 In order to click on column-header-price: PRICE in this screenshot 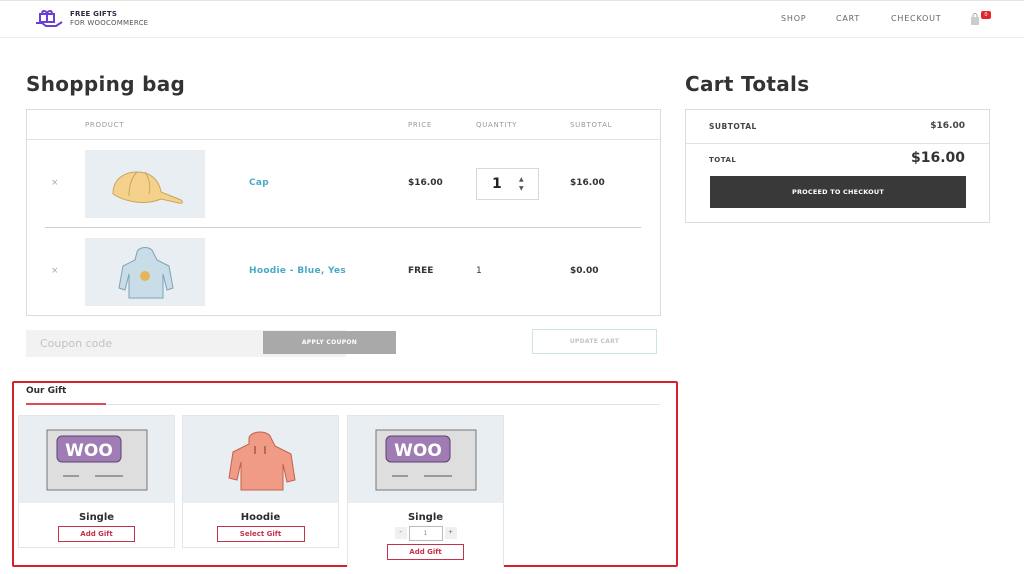, I will do `click(420, 125)`.